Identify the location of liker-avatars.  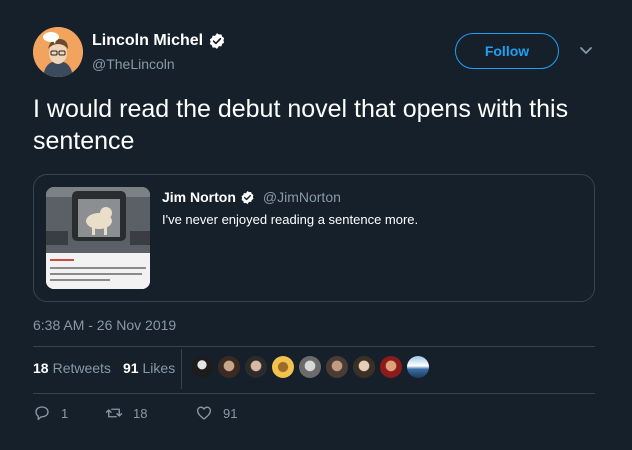
(310, 367).